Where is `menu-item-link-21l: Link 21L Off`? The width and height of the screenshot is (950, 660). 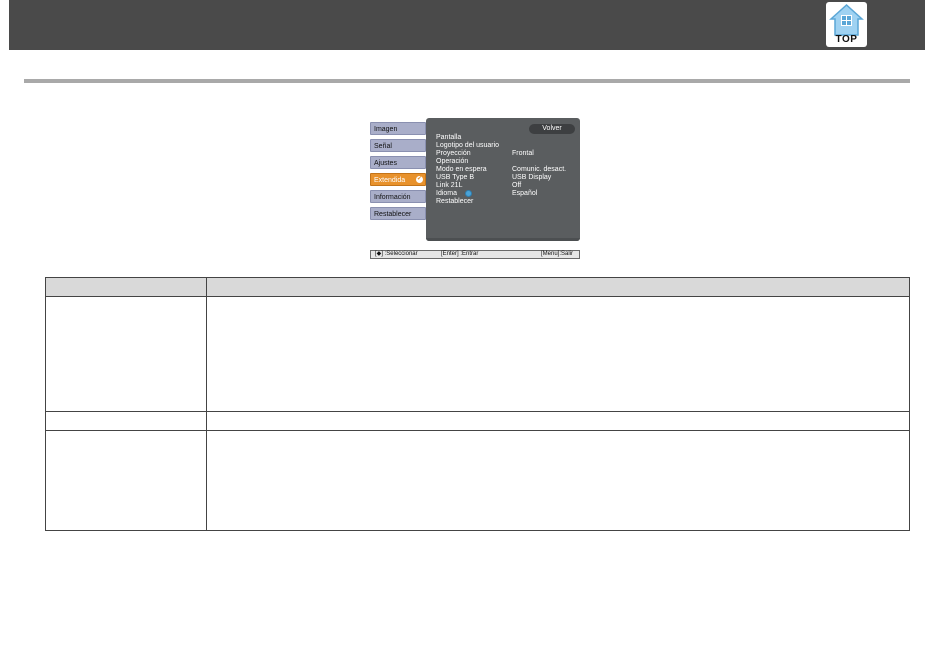 menu-item-link-21l: Link 21L Off is located at coordinates (505, 186).